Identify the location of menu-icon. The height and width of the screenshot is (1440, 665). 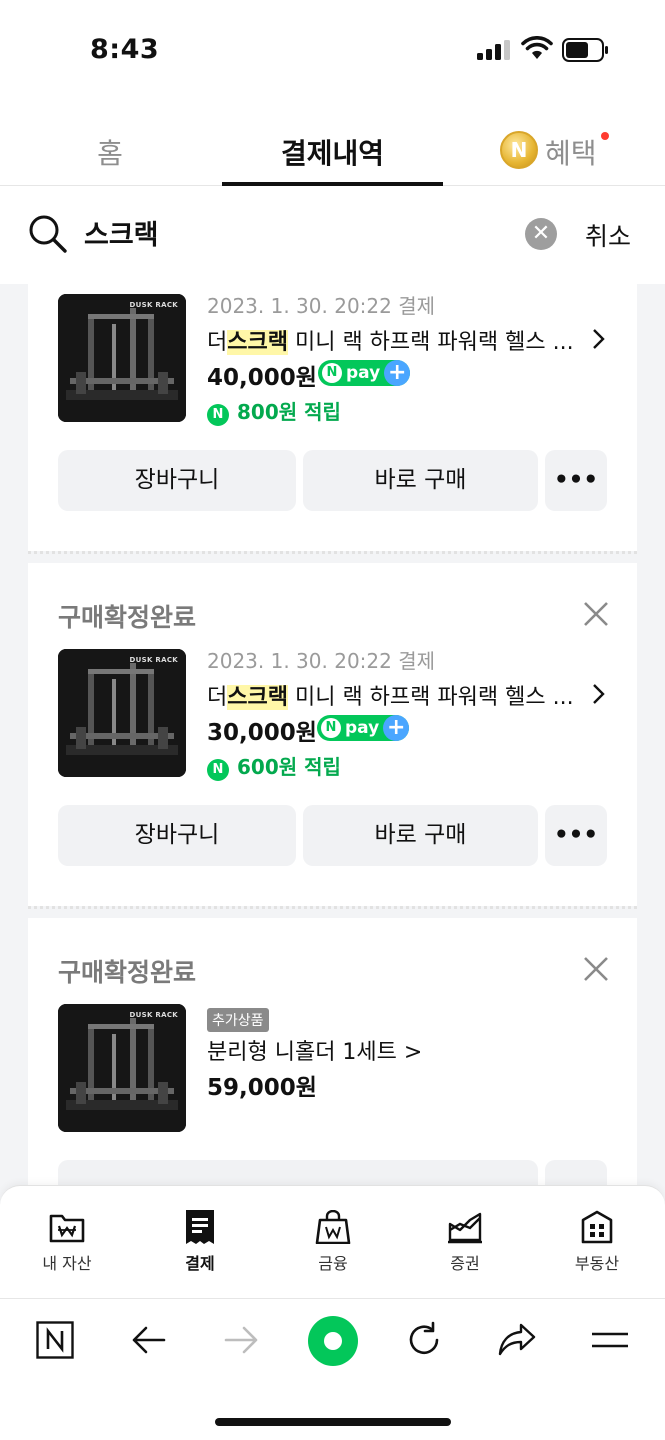
(610, 1340).